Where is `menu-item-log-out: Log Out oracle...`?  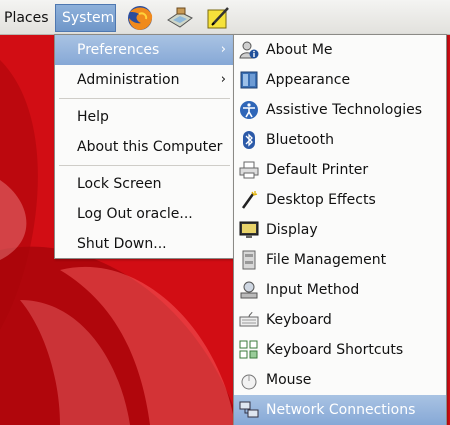 menu-item-log-out: Log Out oracle... is located at coordinates (144, 214).